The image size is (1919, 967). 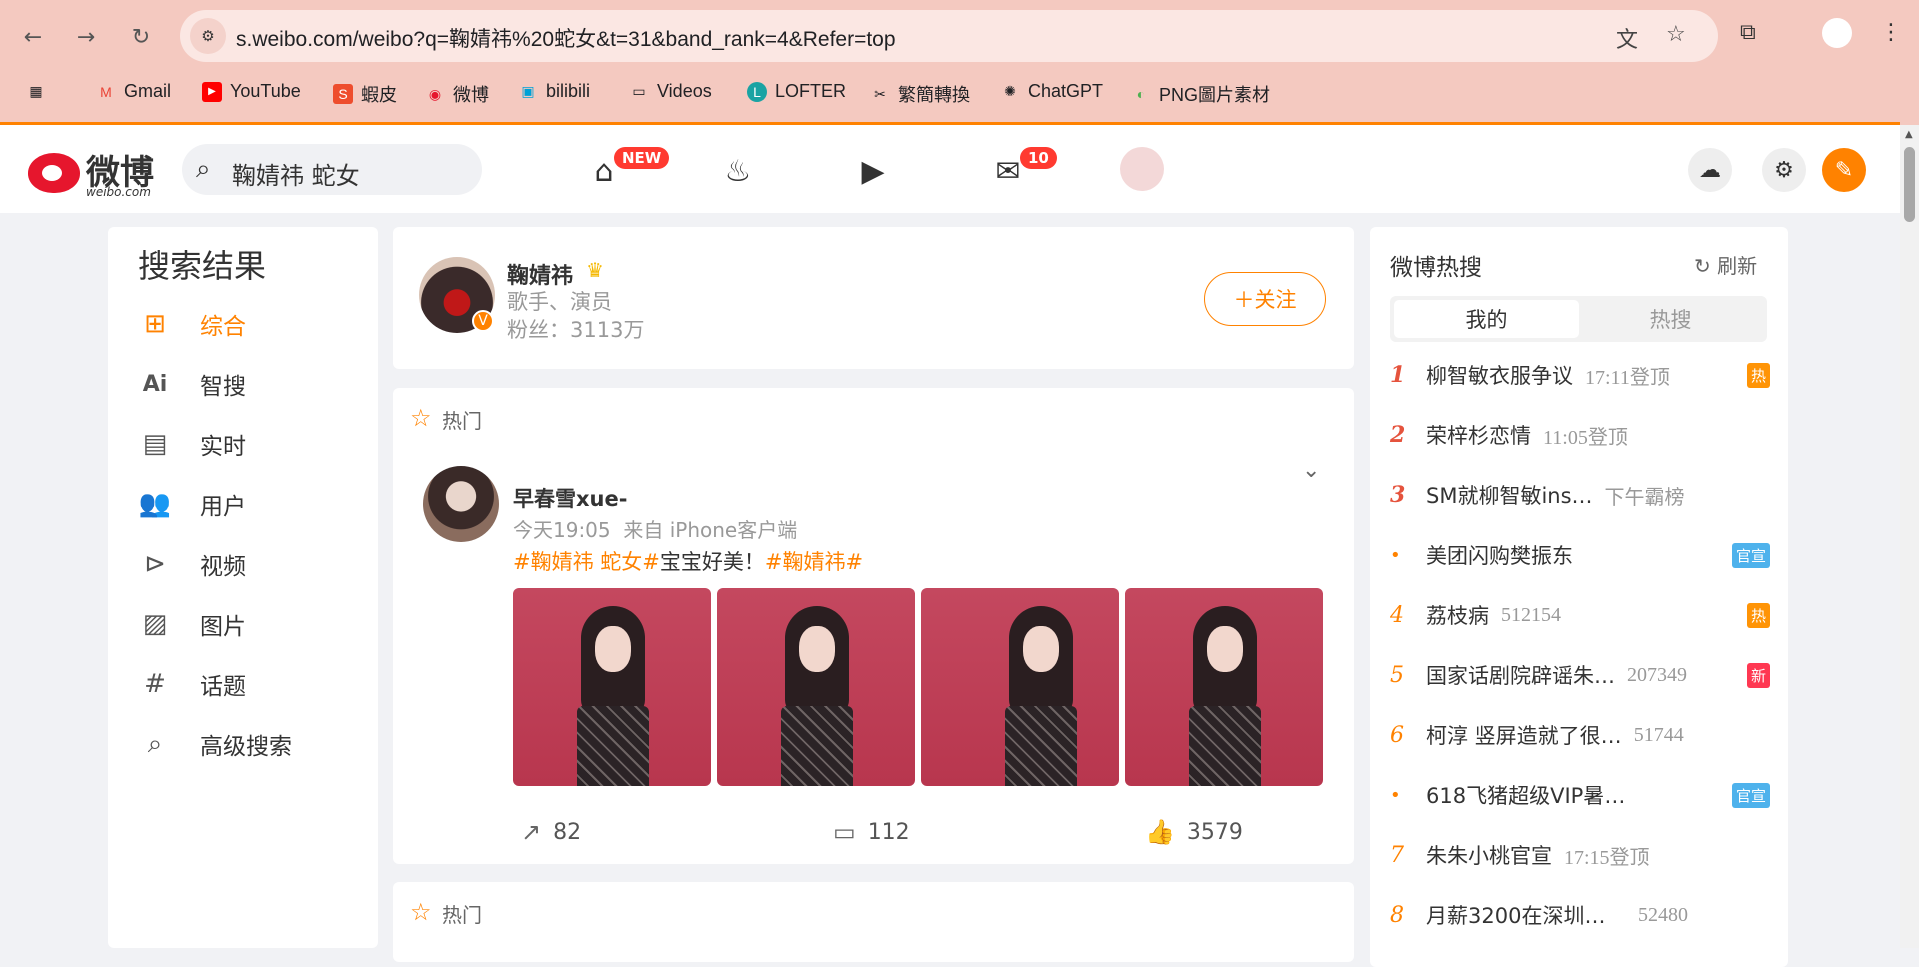 I want to click on hashtag-icon: #, so click(x=155, y=684).